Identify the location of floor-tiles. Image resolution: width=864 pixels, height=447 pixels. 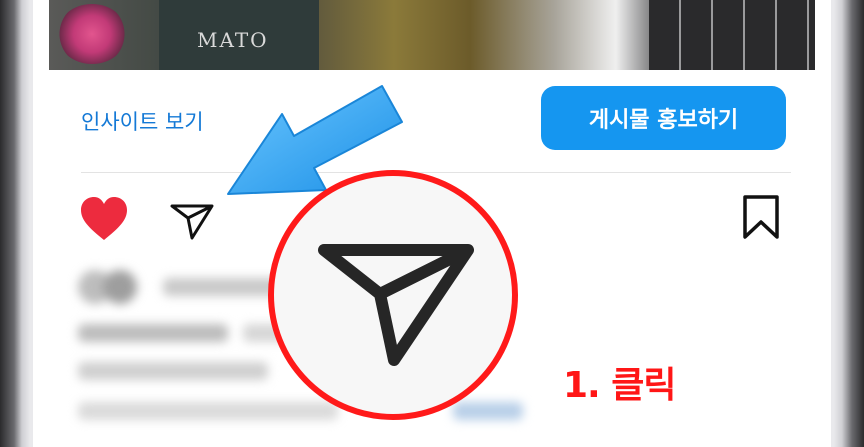
(732, 35).